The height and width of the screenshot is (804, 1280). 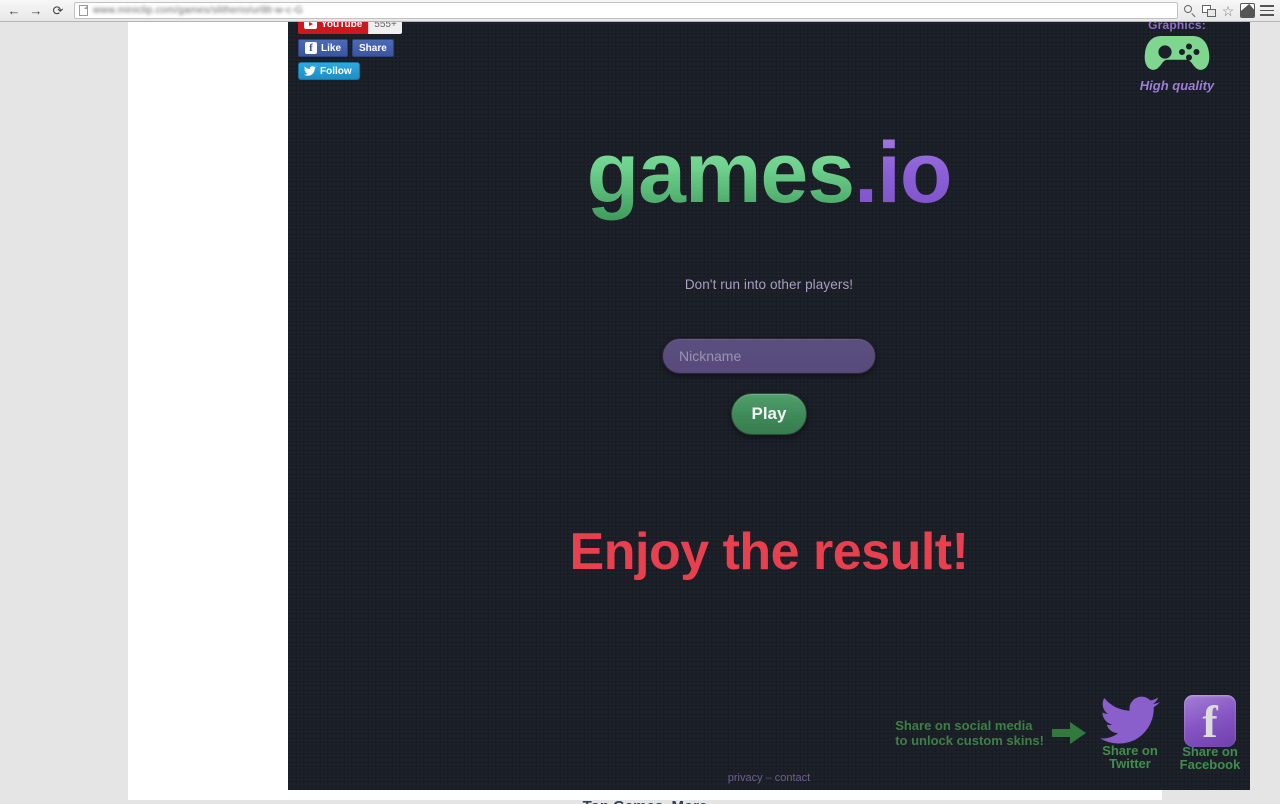 What do you see at coordinates (342, 26) in the screenshot?
I see `youtube-label: YouTube` at bounding box center [342, 26].